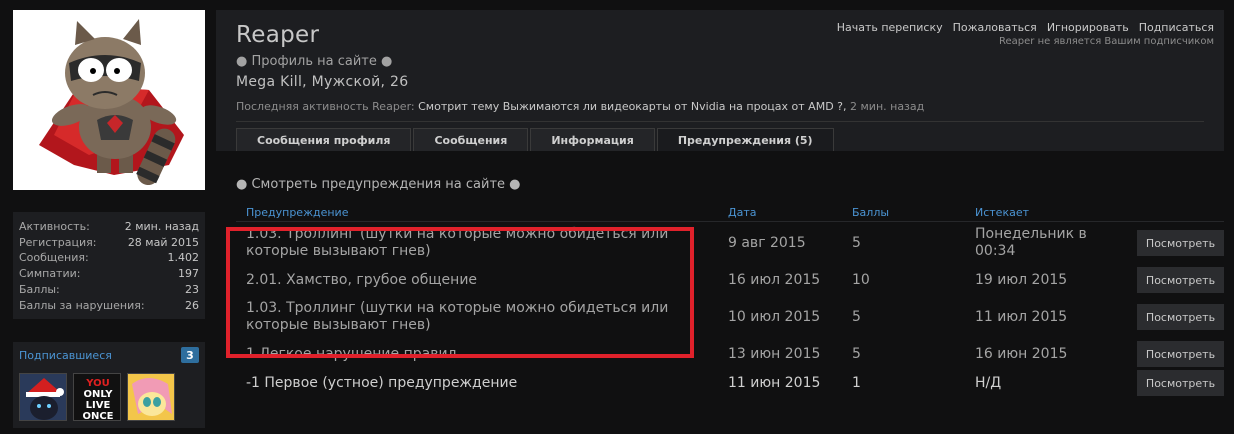 This screenshot has height=434, width=1234. Describe the element at coordinates (856, 382) in the screenshot. I see `warning-points: 1` at that location.